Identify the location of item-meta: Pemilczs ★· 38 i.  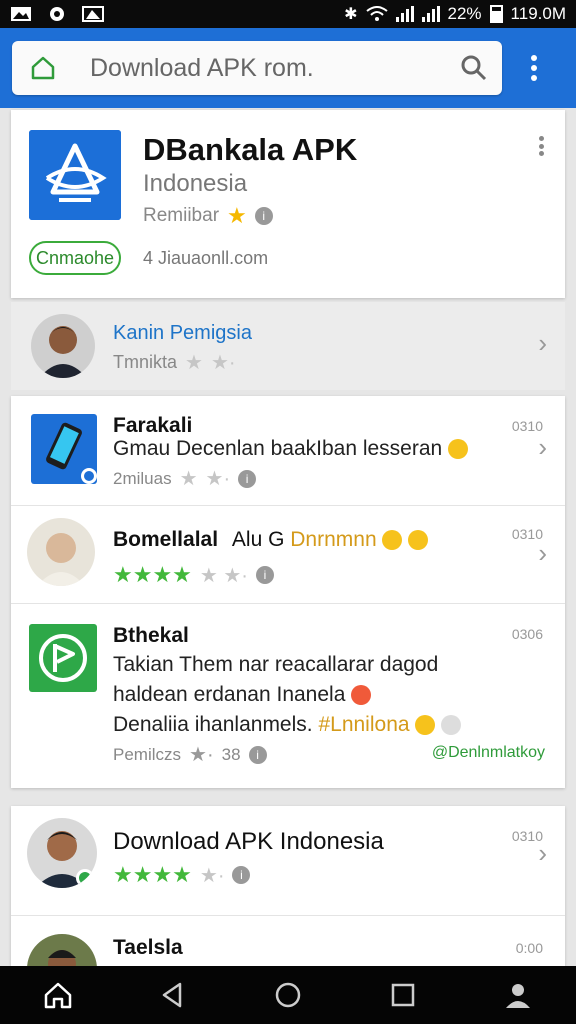
(190, 754).